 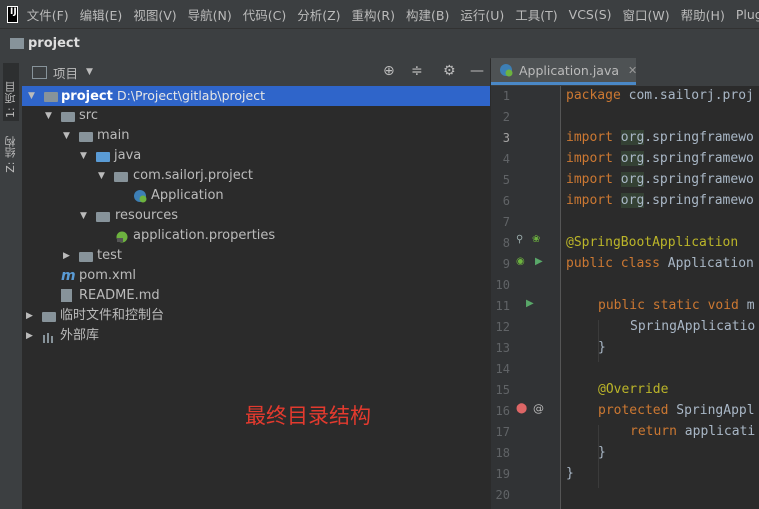 I want to click on project-view-selector: 项目, so click(x=65, y=72).